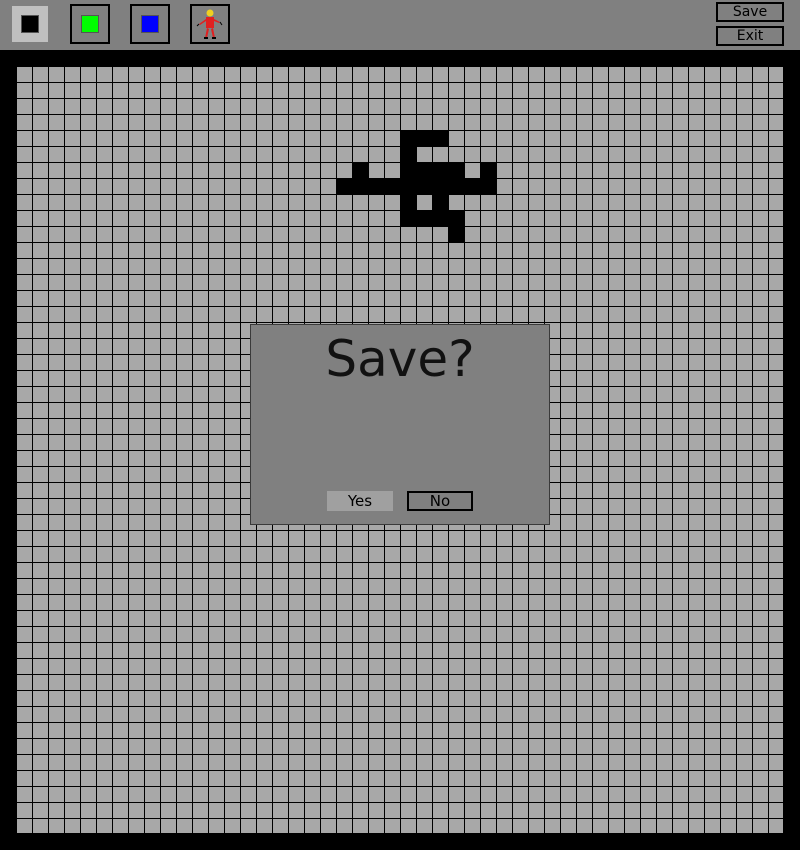 The height and width of the screenshot is (850, 800). Describe the element at coordinates (400, 424) in the screenshot. I see `save-dialog: Save? Yes No` at that location.